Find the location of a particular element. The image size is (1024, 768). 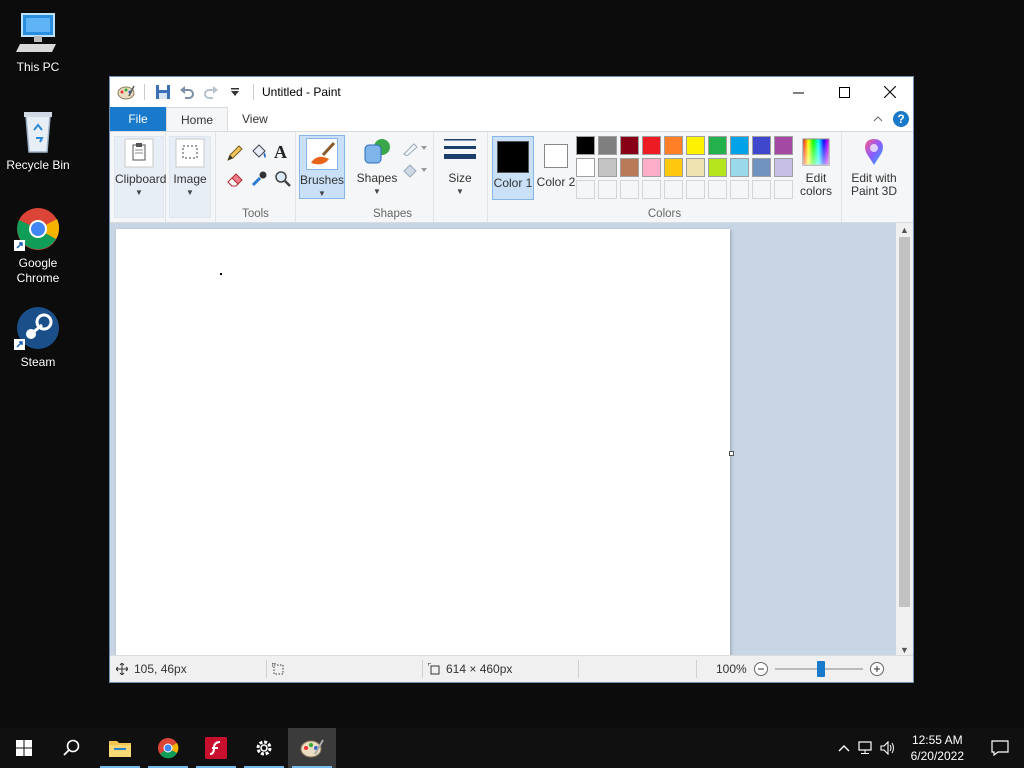

minimize-button is located at coordinates (798, 92).